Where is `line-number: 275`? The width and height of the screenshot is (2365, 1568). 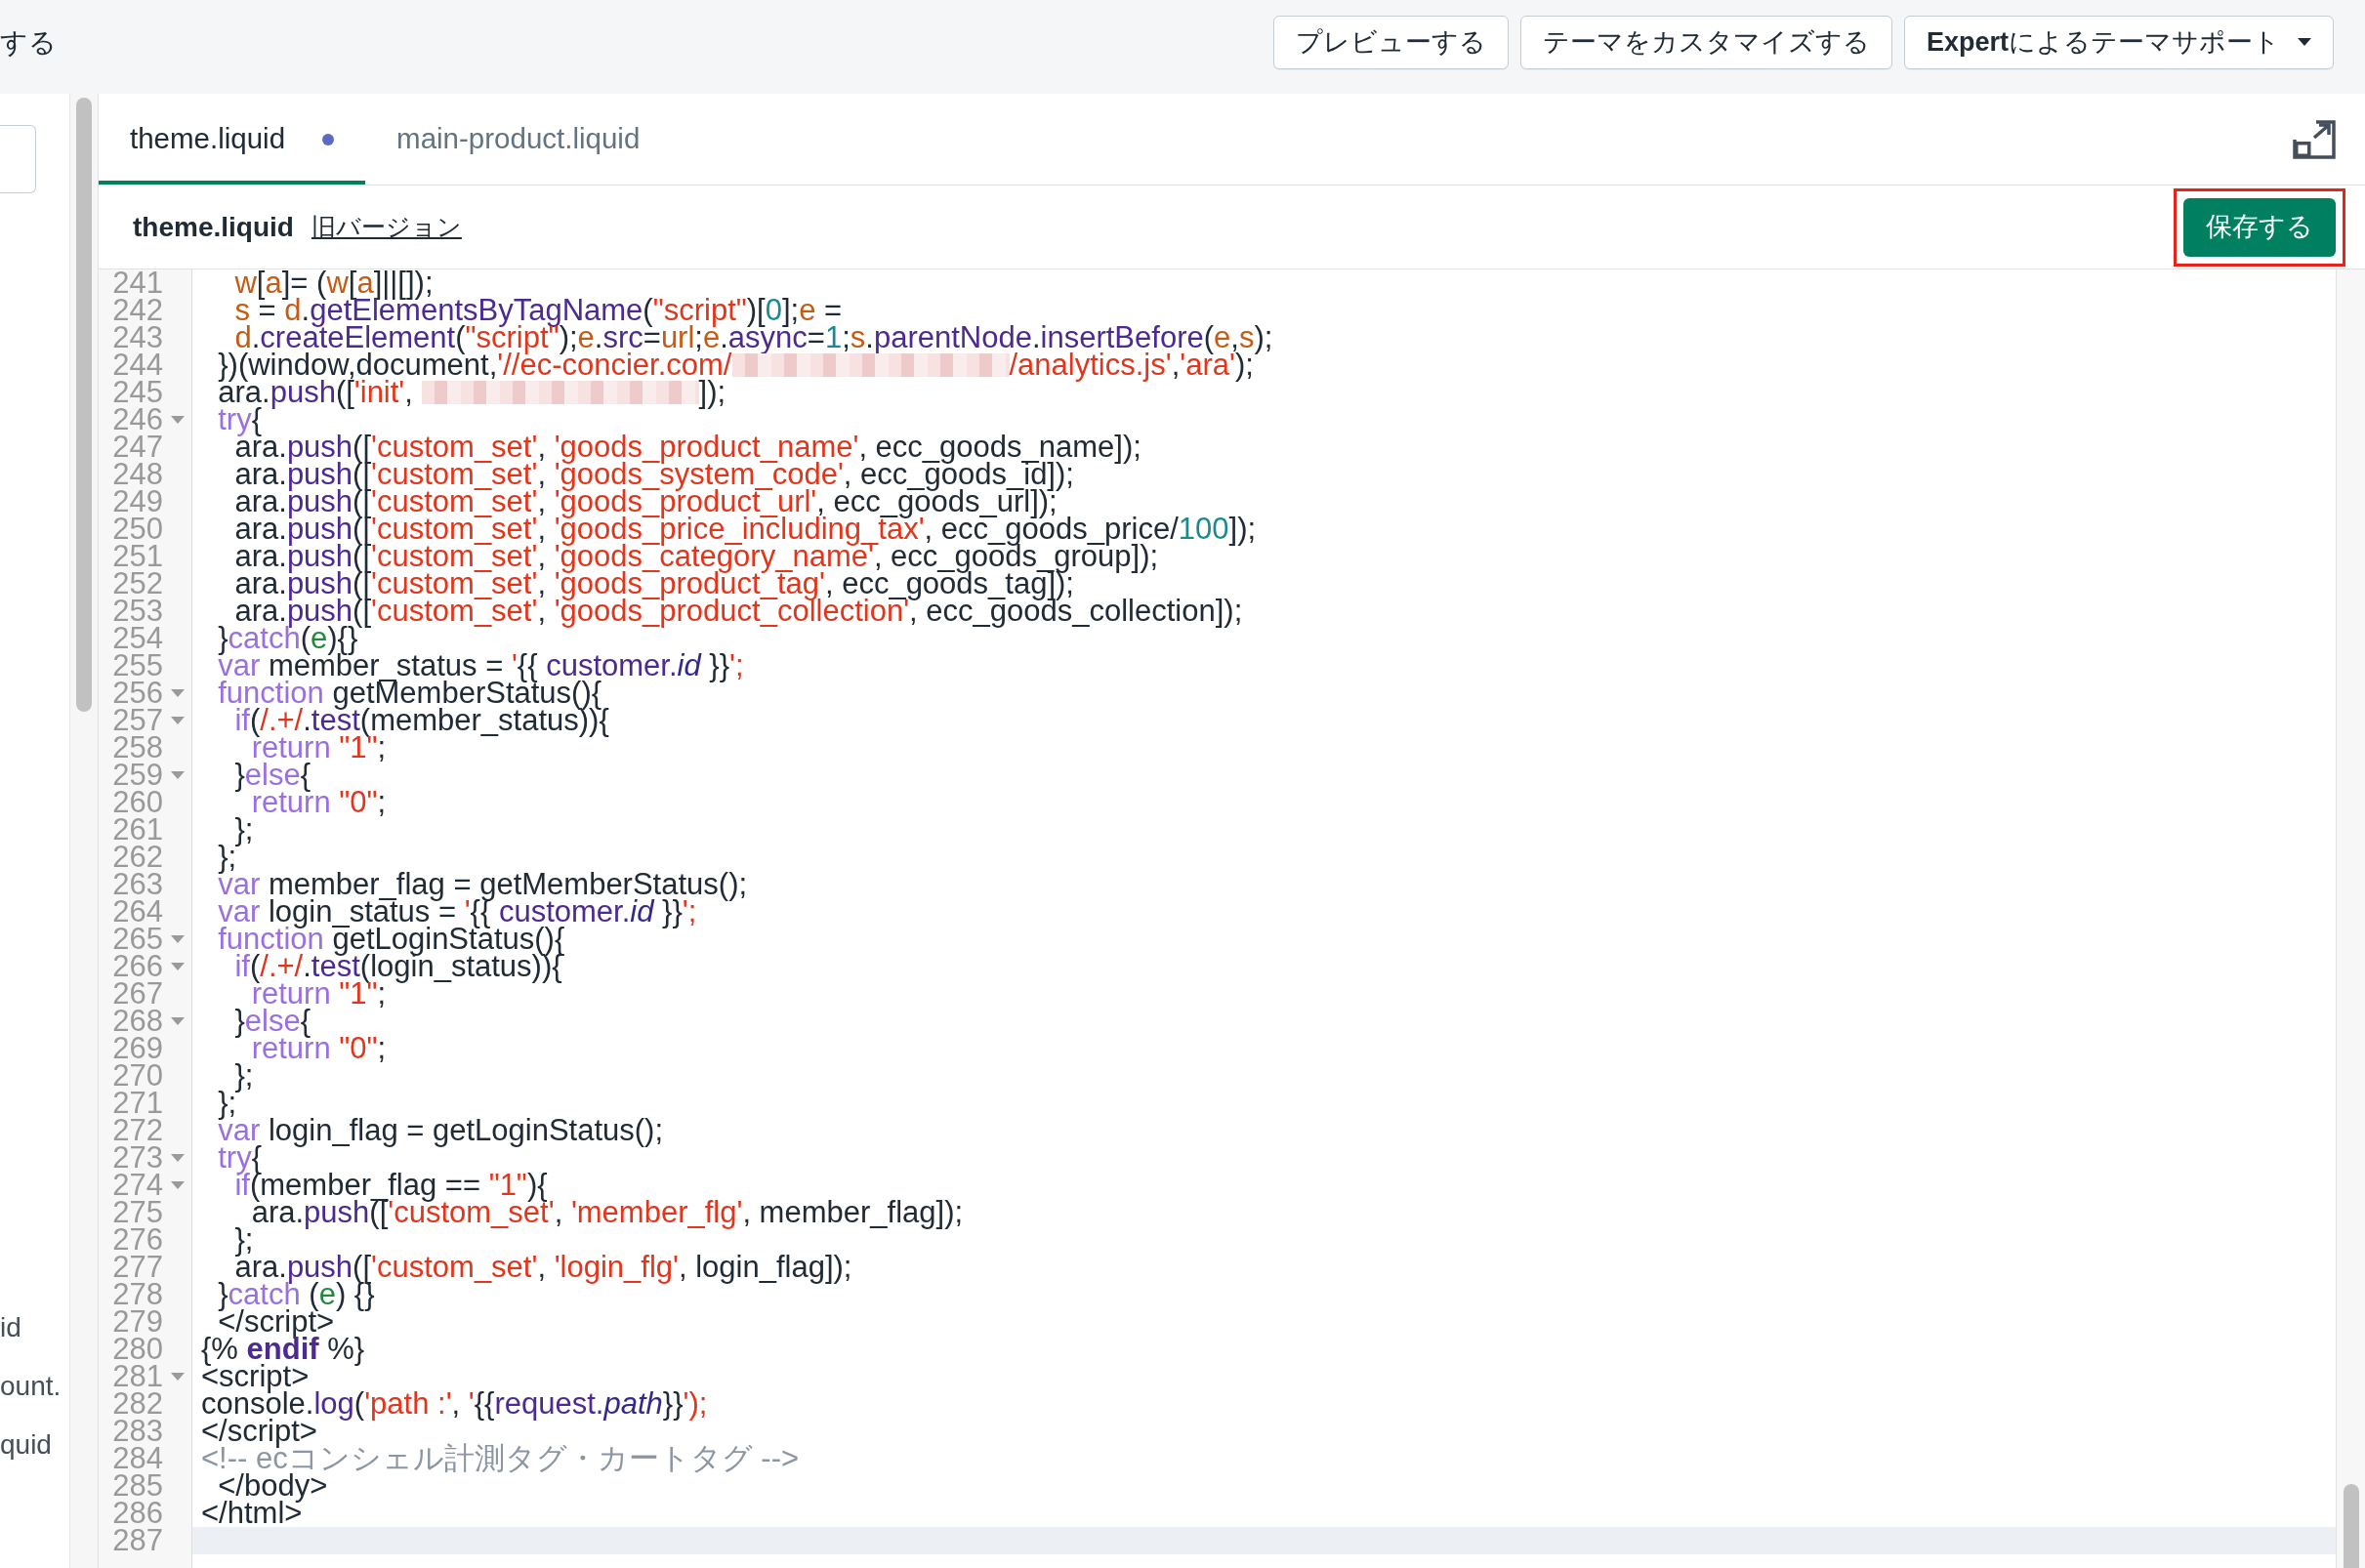 line-number: 275 is located at coordinates (137, 1212).